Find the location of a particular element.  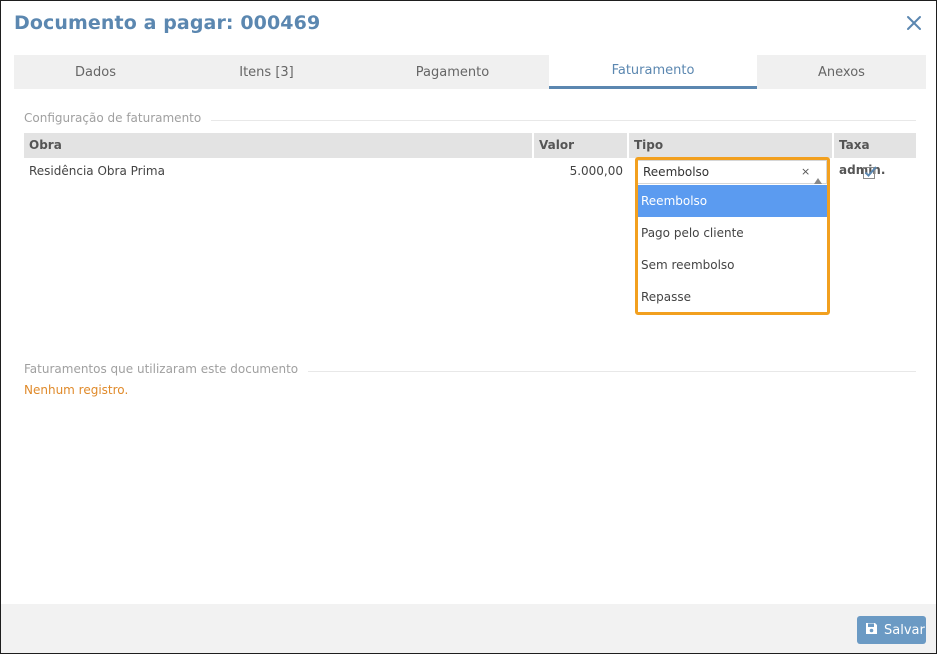

column-header-valor: Valor is located at coordinates (581, 145).